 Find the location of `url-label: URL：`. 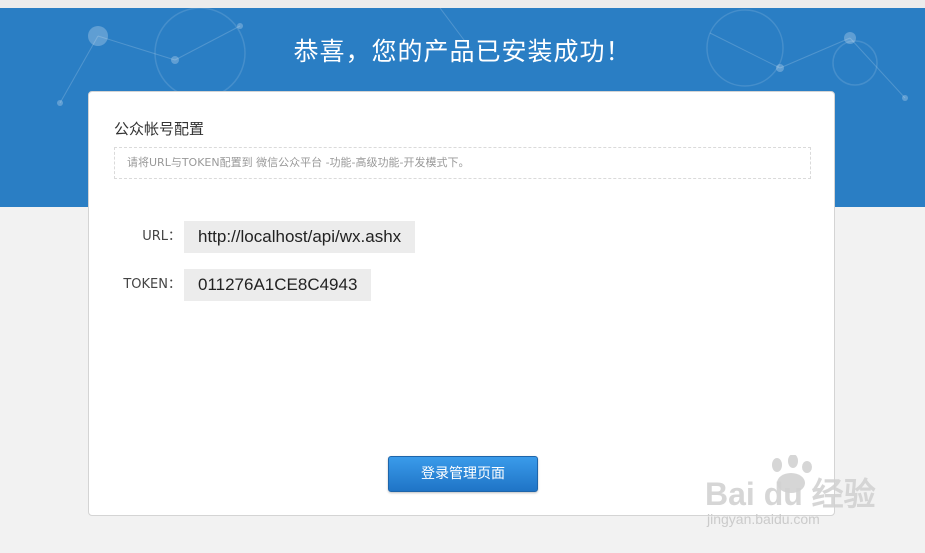

url-label: URL： is located at coordinates (161, 236).